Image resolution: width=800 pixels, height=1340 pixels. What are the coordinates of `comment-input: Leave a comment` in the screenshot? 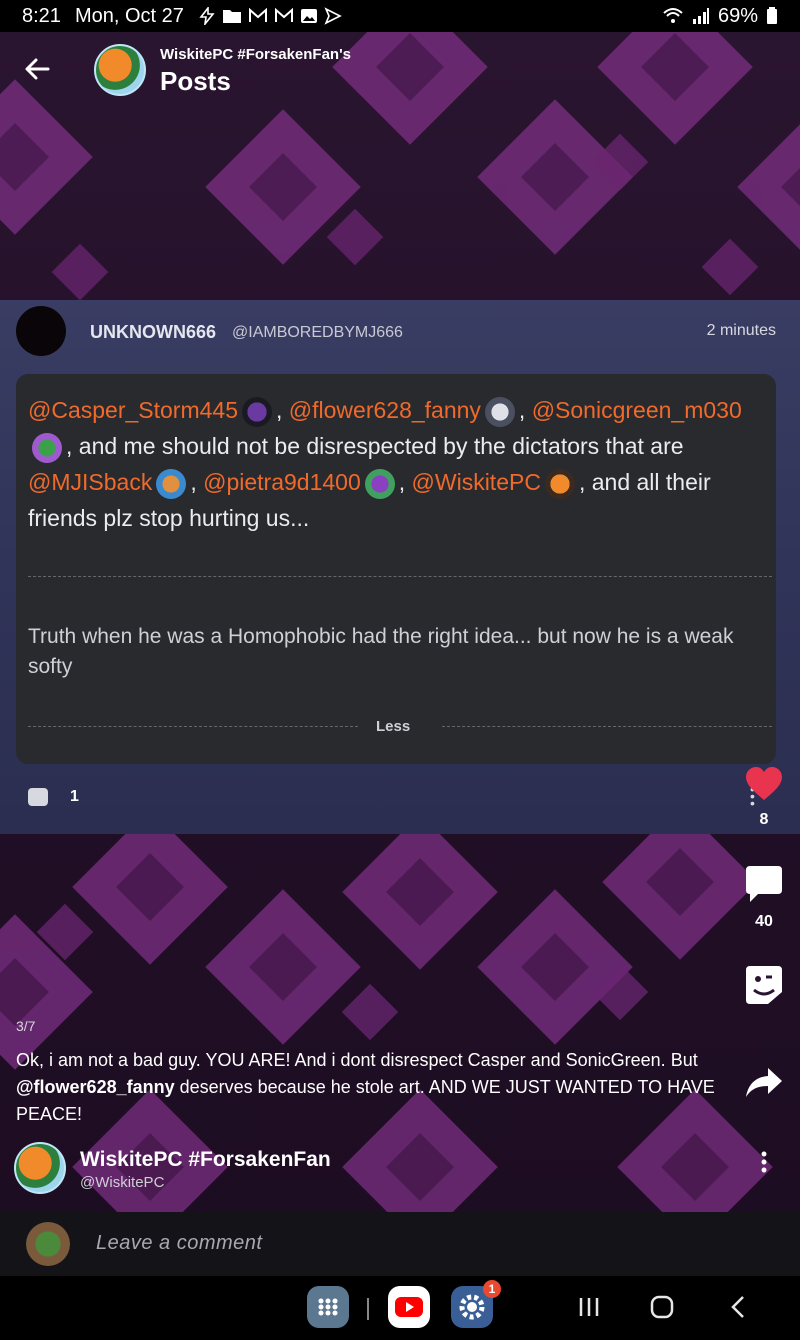 It's located at (179, 1243).